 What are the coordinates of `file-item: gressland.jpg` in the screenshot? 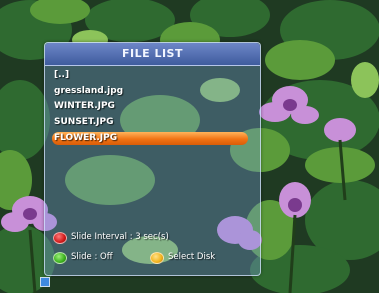 It's located at (150, 91).